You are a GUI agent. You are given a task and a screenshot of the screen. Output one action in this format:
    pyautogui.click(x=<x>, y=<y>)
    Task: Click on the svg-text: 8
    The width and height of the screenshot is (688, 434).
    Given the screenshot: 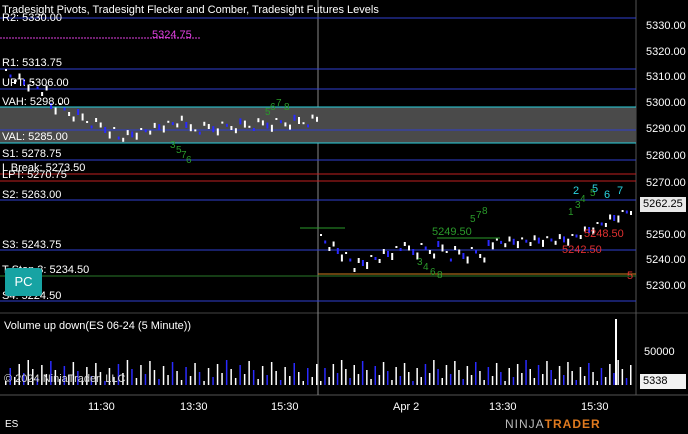 What is the action you would take?
    pyautogui.click(x=485, y=211)
    